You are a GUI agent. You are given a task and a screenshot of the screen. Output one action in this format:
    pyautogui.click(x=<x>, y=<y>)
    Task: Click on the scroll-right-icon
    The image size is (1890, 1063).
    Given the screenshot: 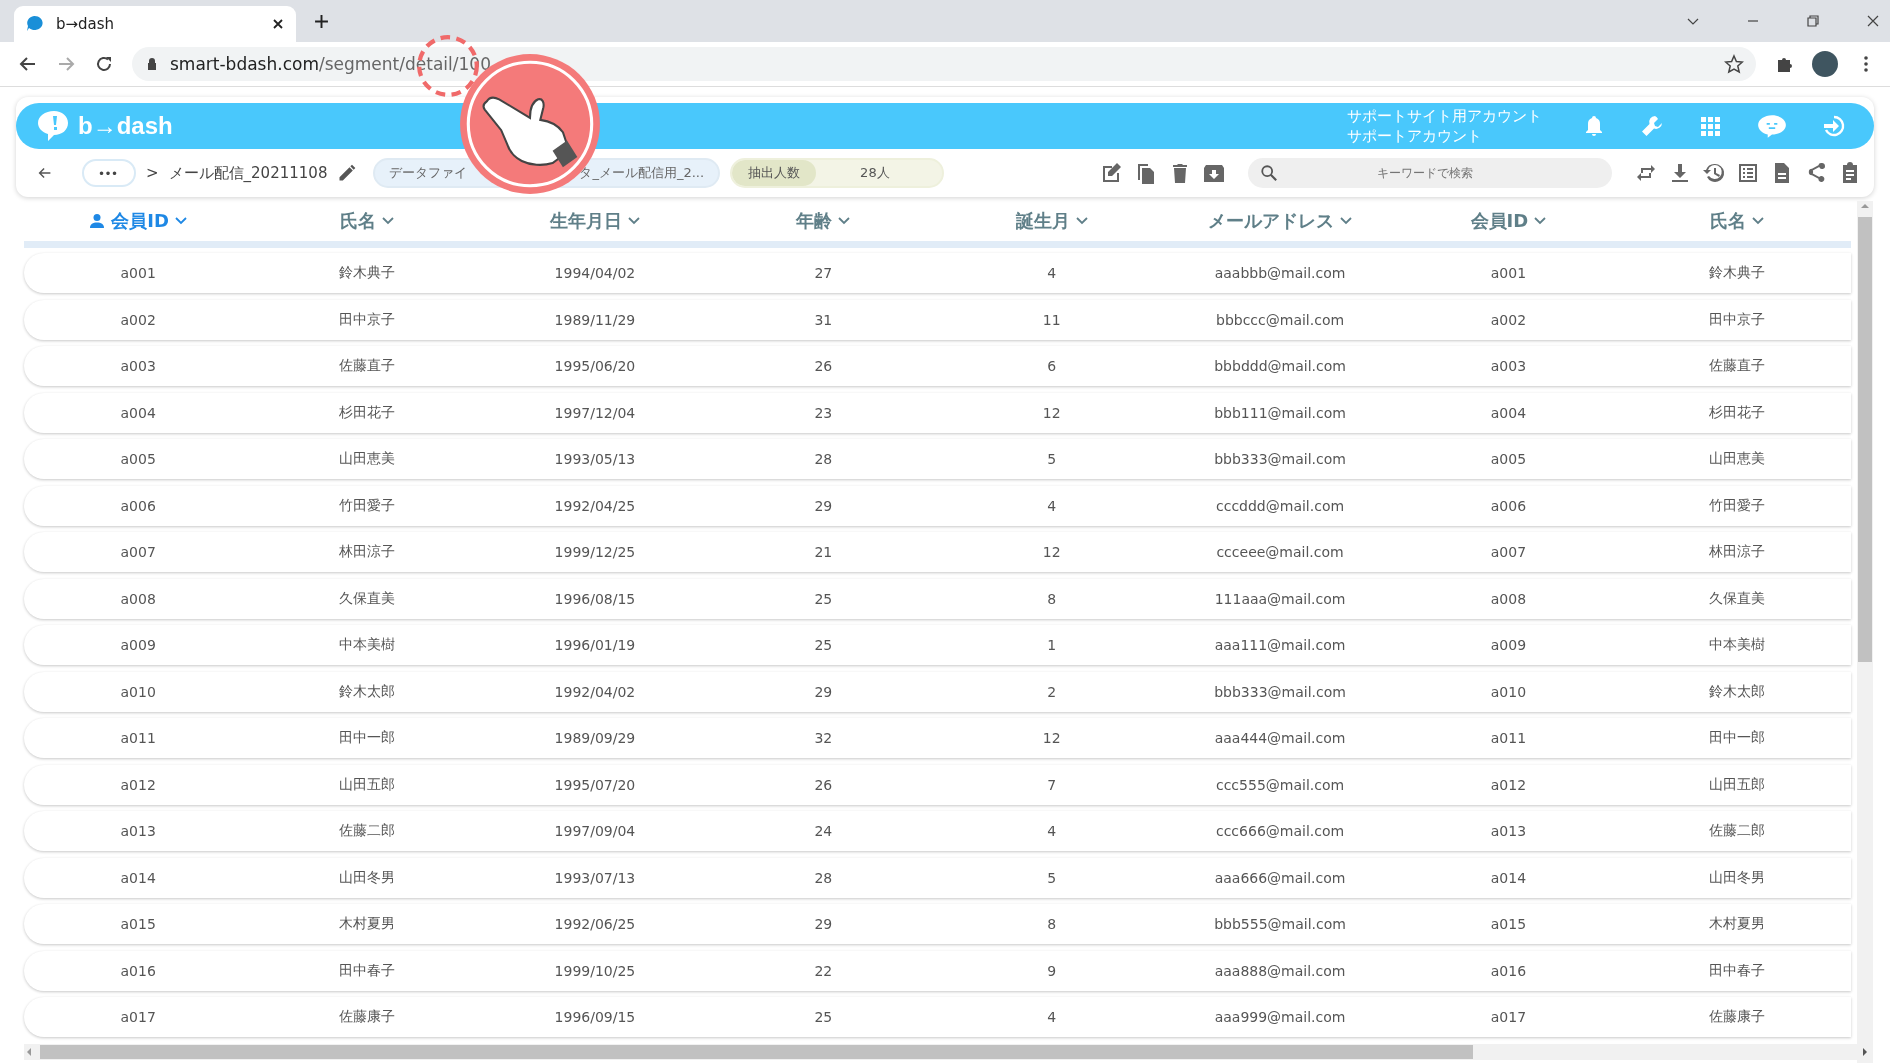 What is the action you would take?
    pyautogui.click(x=1865, y=1052)
    